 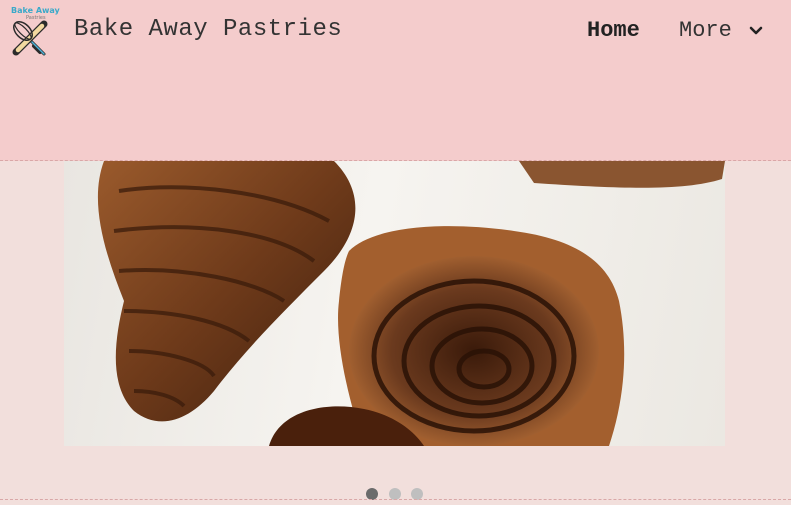 What do you see at coordinates (705, 30) in the screenshot?
I see `nav-more-label: More` at bounding box center [705, 30].